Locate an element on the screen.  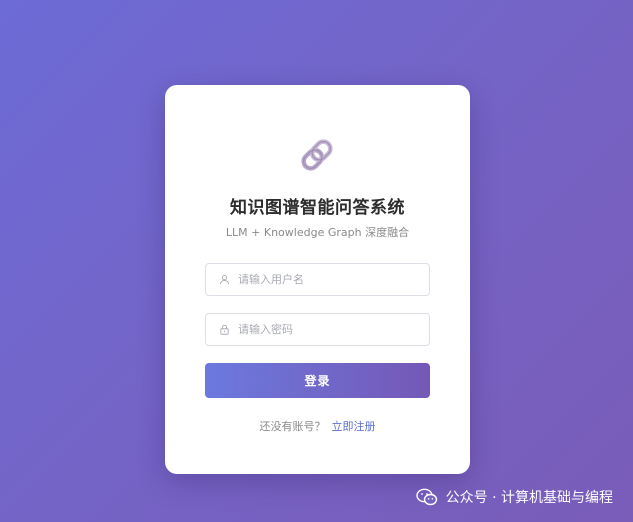
register-row: 还没有账号？ 立即注册 is located at coordinates (317, 426).